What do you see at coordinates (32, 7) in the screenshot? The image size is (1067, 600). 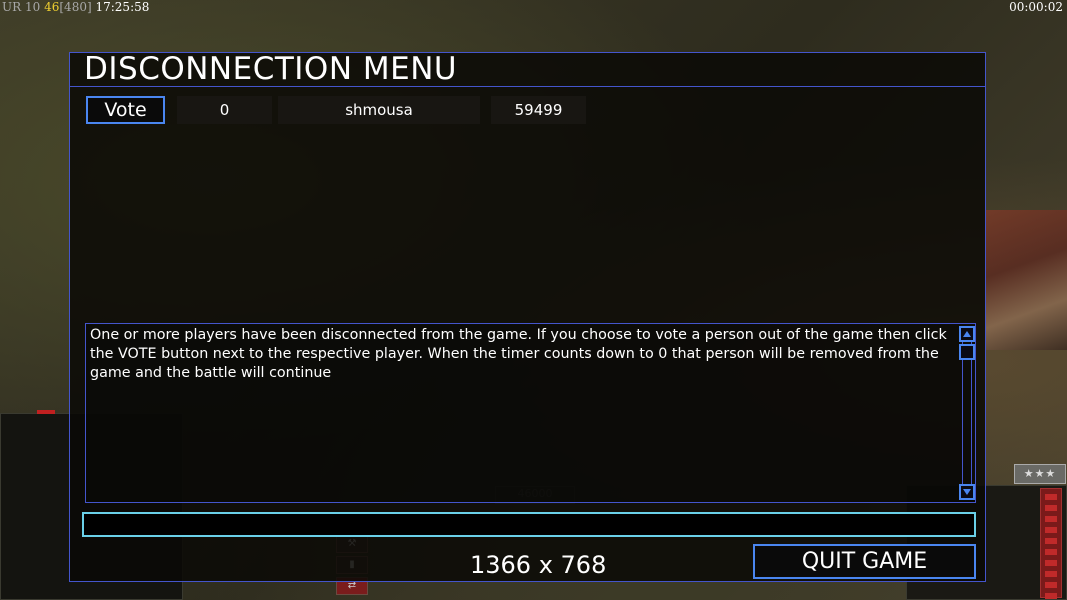 I see `level-value: 10` at bounding box center [32, 7].